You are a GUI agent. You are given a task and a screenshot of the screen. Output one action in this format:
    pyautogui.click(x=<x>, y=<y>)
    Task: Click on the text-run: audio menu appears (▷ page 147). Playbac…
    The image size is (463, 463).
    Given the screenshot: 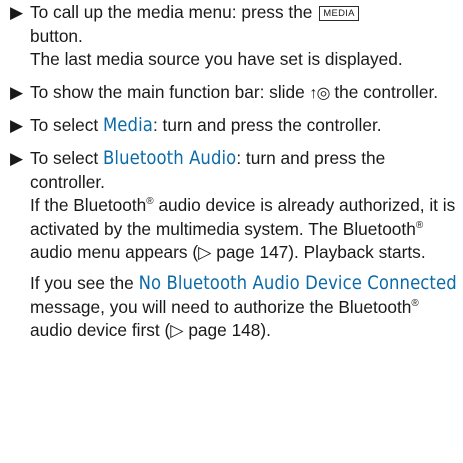 What is the action you would take?
    pyautogui.click(x=228, y=252)
    